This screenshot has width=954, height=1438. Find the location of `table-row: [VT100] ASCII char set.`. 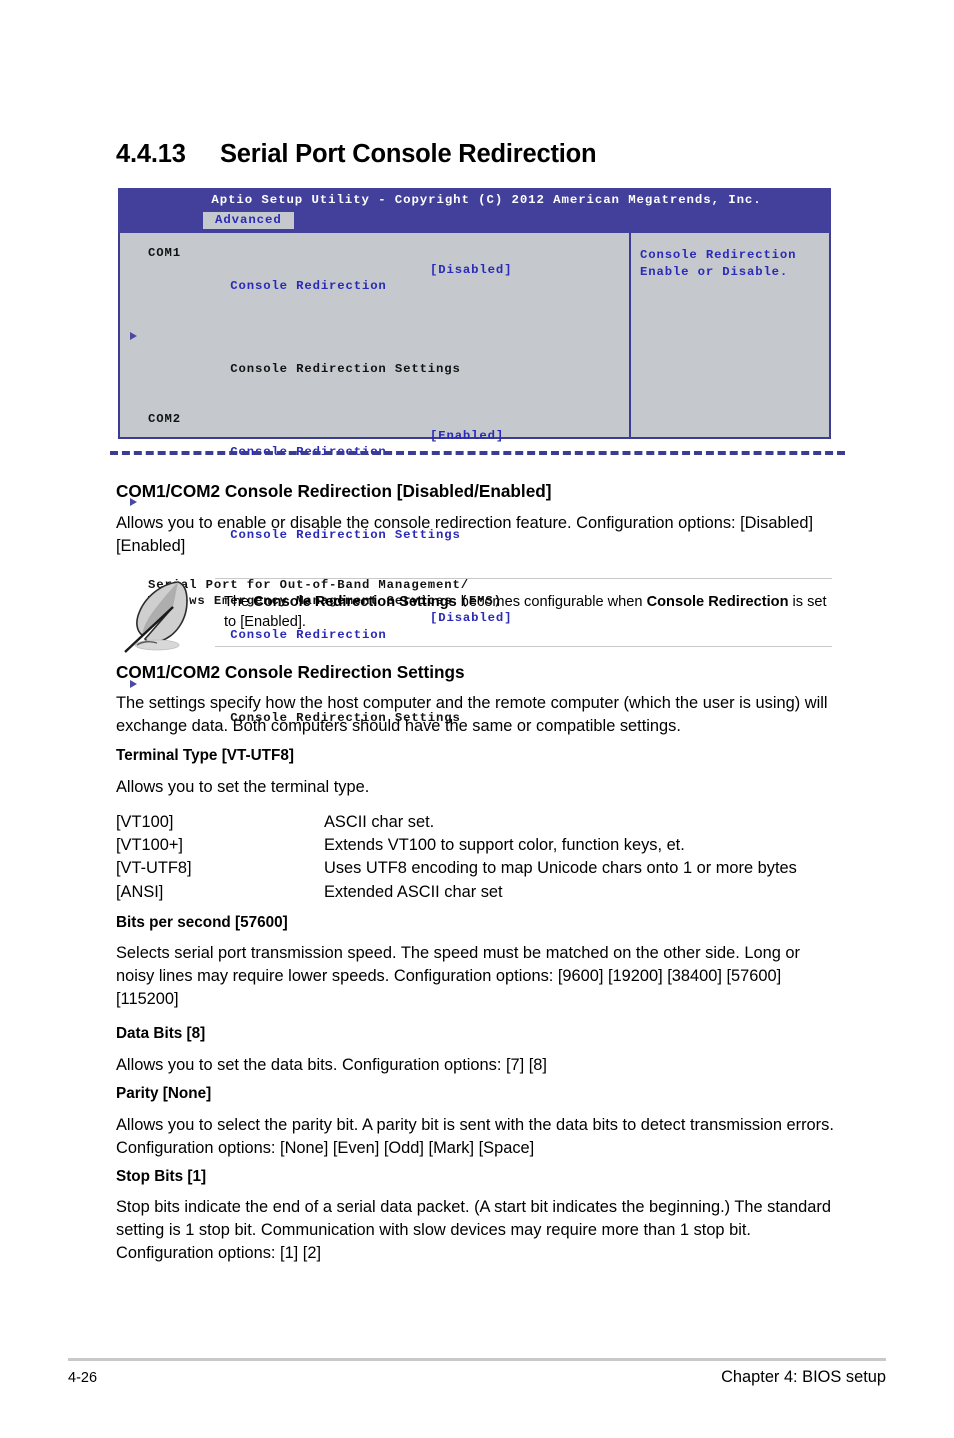

table-row: [VT100] ASCII char set. is located at coordinates (481, 822).